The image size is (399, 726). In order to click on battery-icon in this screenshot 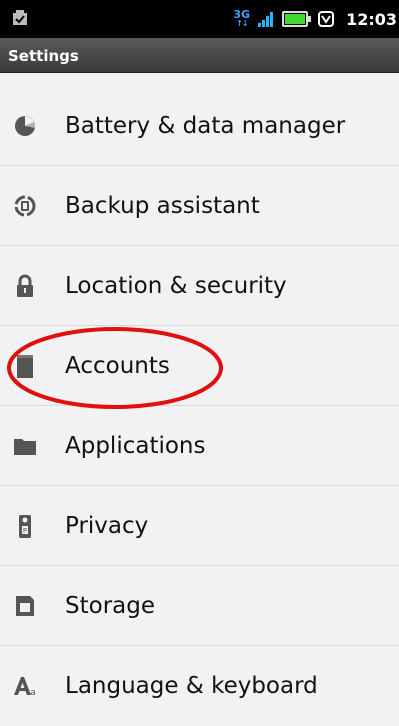, I will do `click(297, 19)`.